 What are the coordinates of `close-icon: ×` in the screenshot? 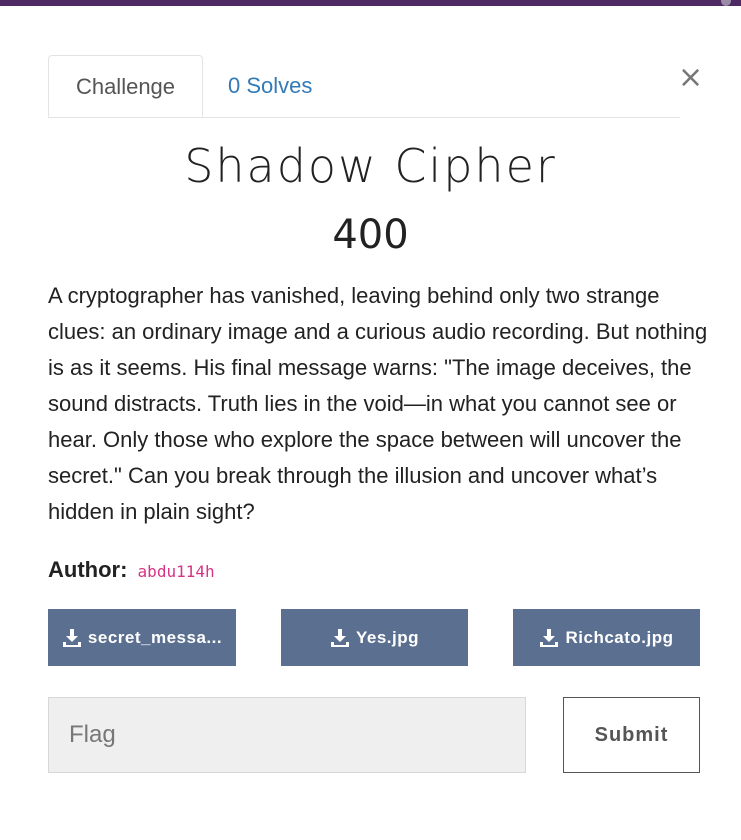 It's located at (690, 77).